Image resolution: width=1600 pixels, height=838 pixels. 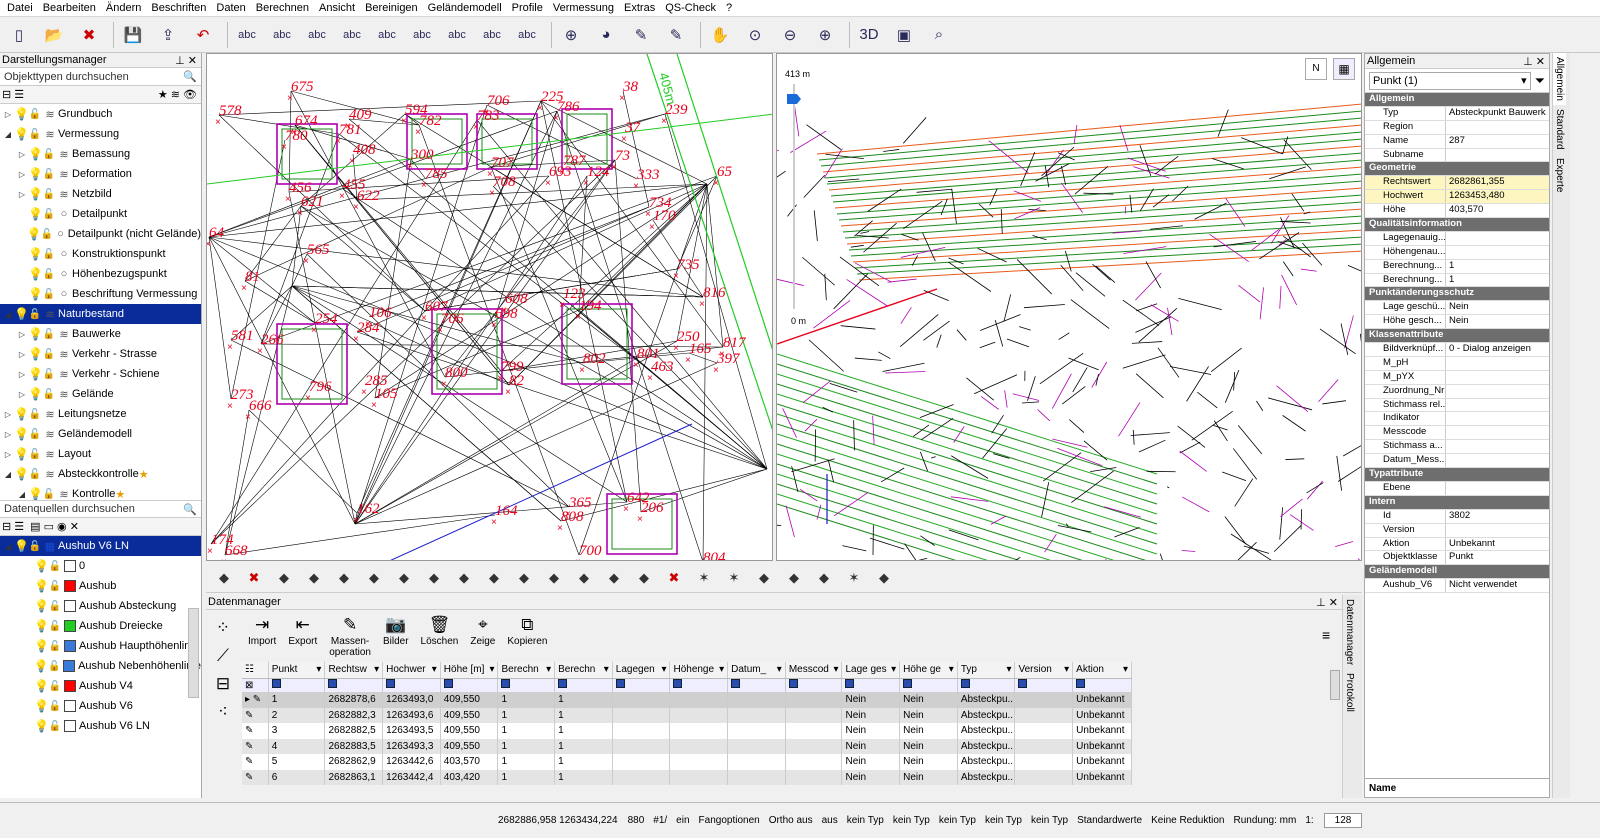 What do you see at coordinates (100, 154) in the screenshot?
I see `tree-item: ▷ 💡 🔓 ≋ Bemassung` at bounding box center [100, 154].